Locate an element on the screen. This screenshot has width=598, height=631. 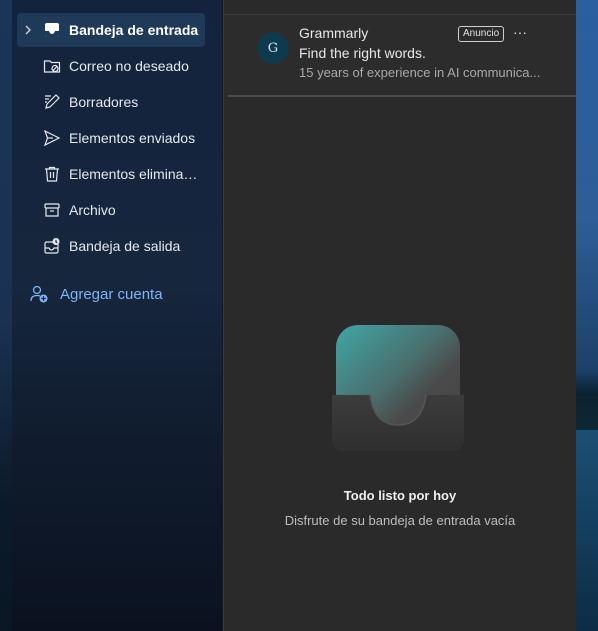
outbox-icon is located at coordinates (52, 246).